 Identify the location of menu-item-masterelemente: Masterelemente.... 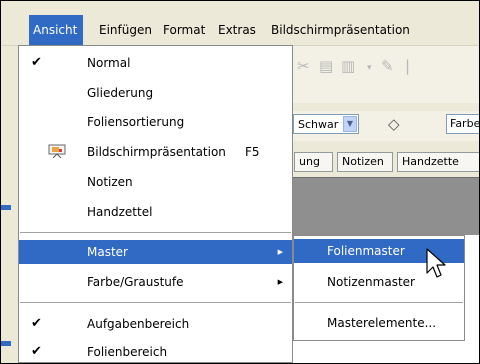
(379, 323).